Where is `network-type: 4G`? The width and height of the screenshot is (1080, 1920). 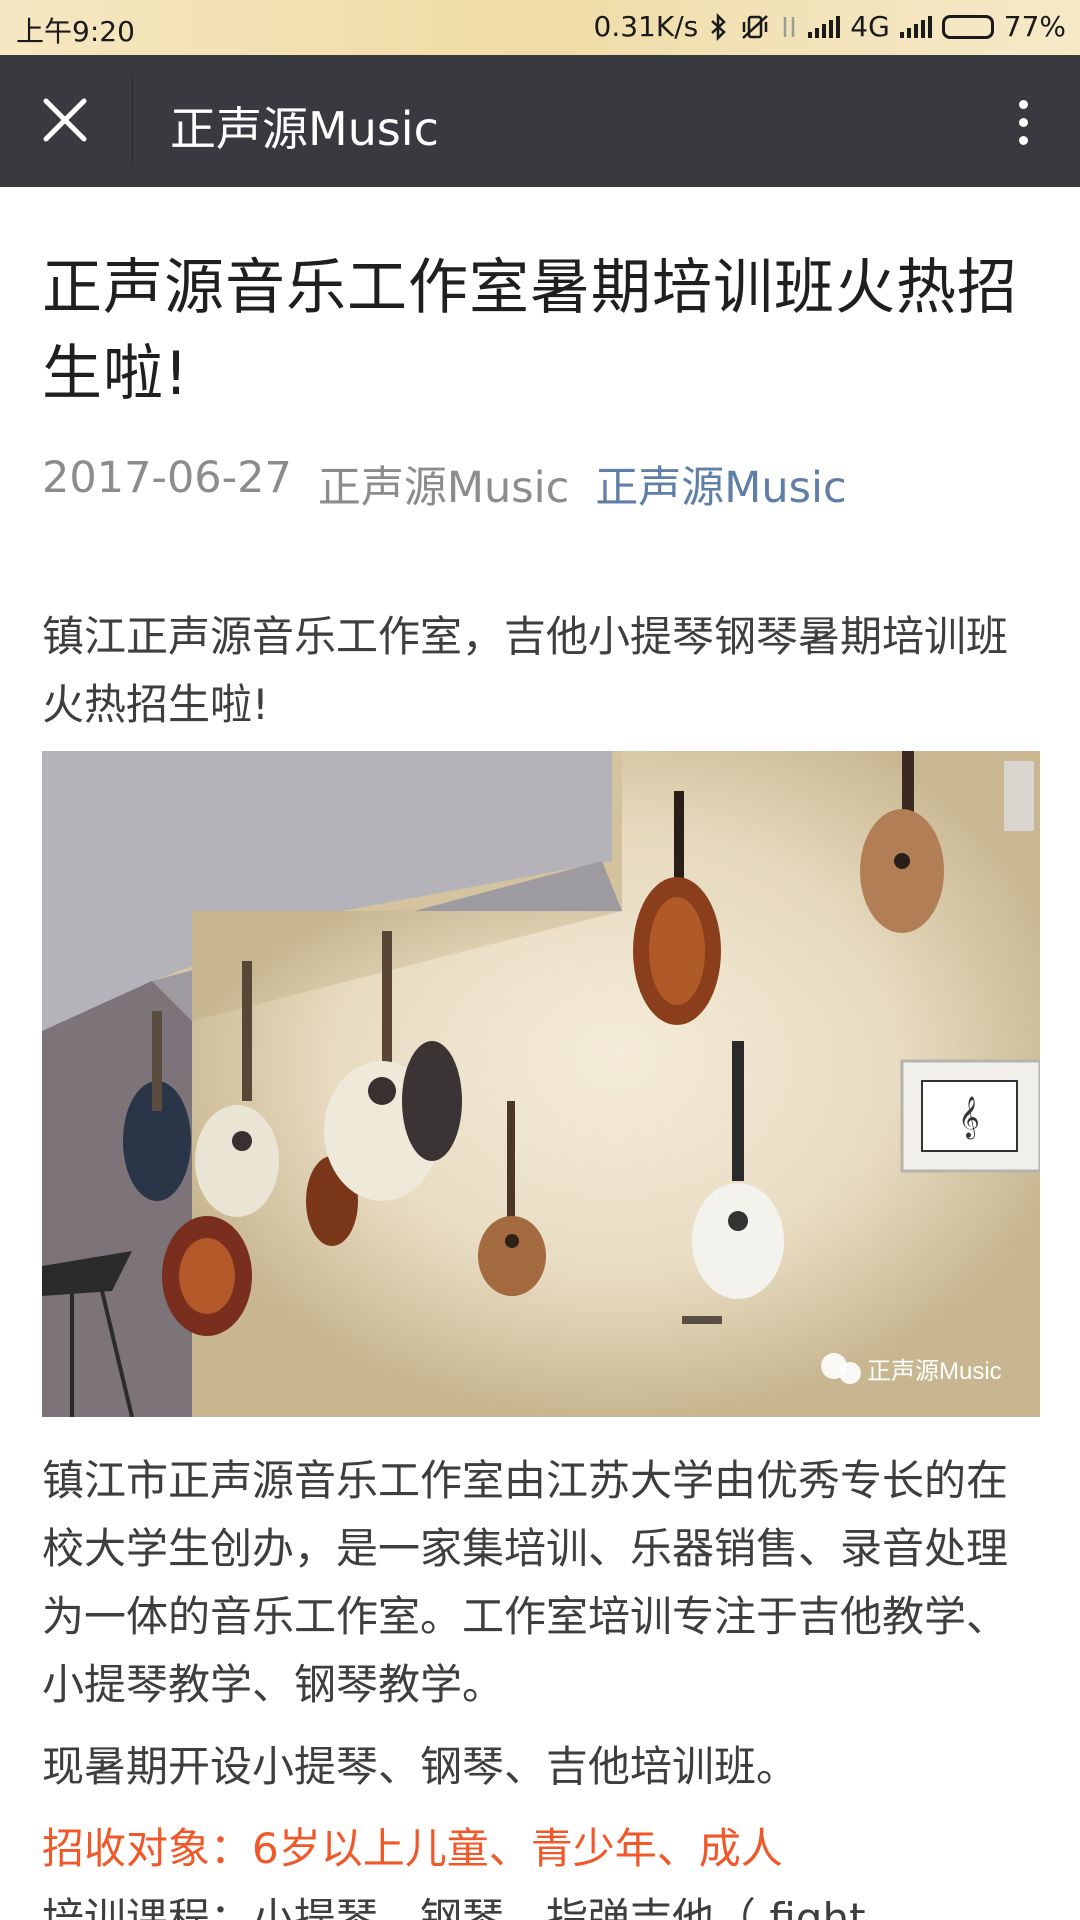 network-type: 4G is located at coordinates (870, 26).